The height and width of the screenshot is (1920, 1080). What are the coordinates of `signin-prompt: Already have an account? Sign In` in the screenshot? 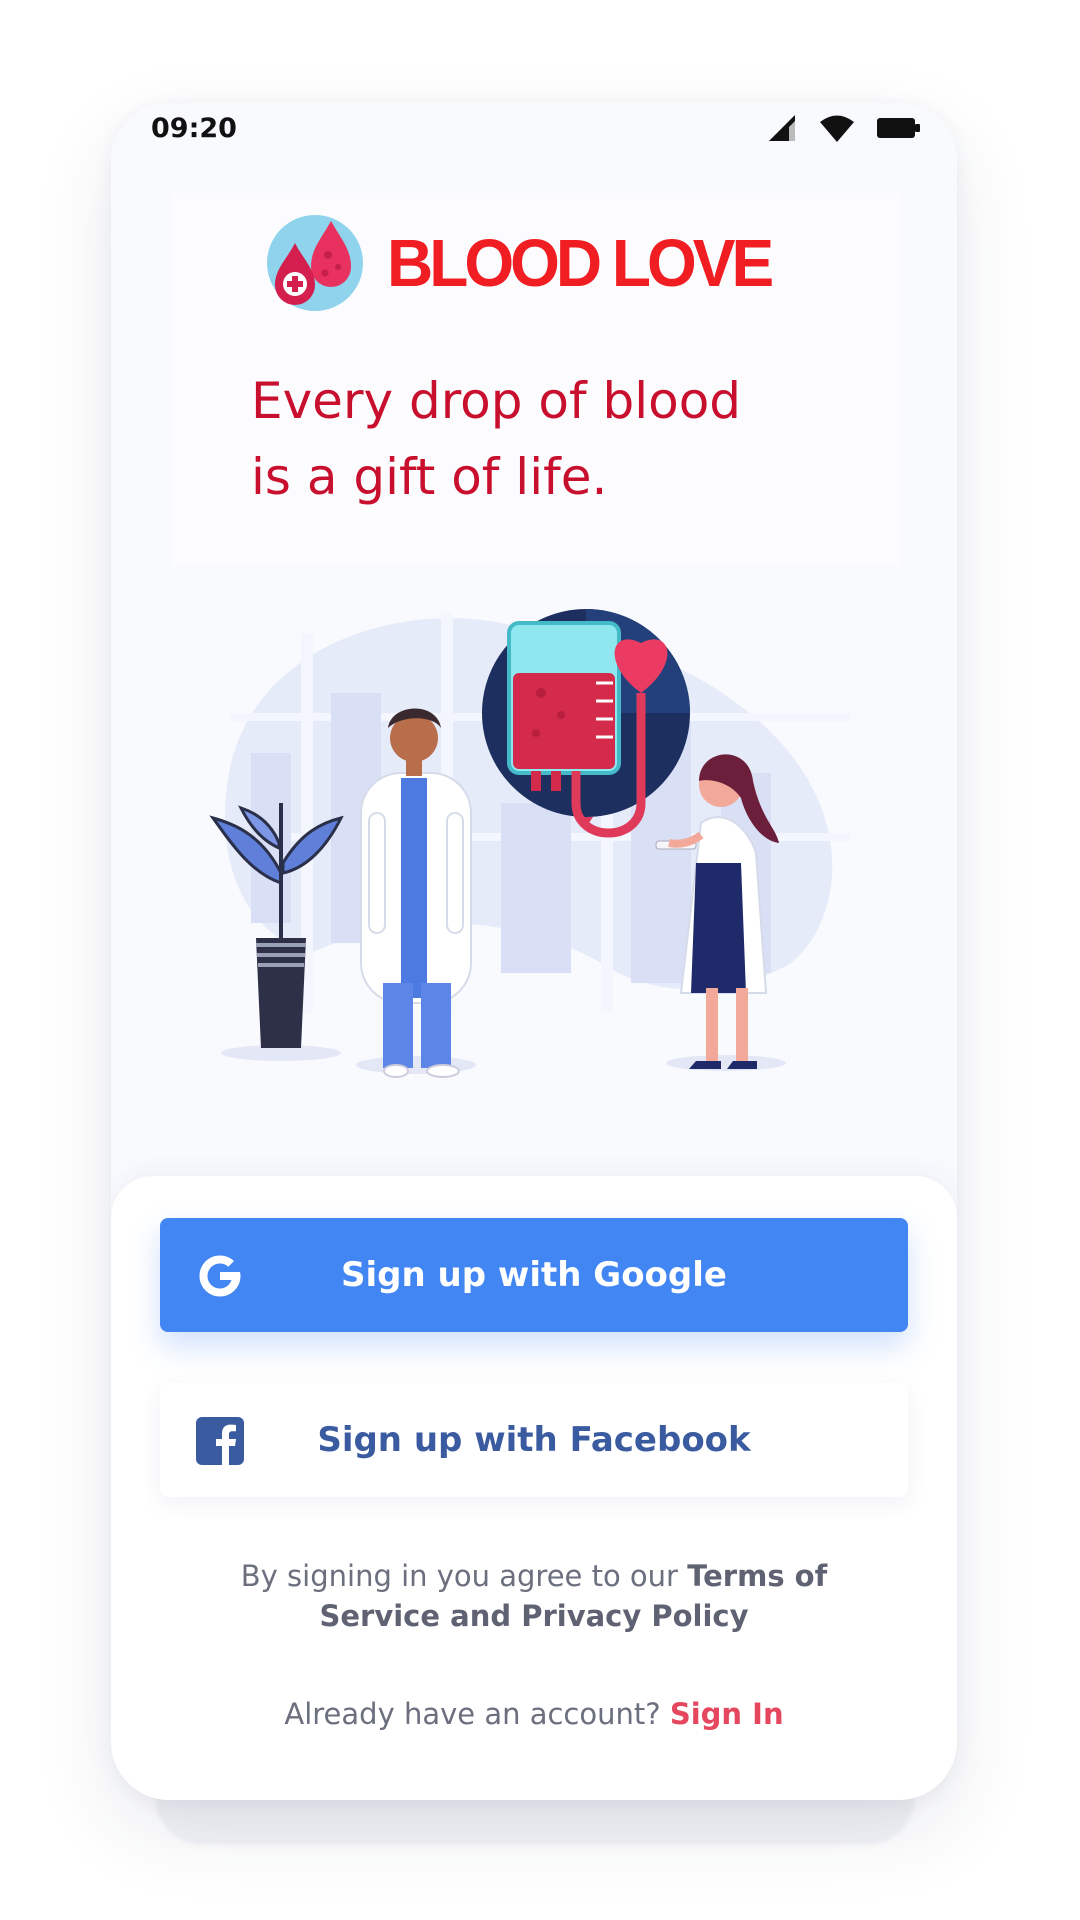 It's located at (534, 1714).